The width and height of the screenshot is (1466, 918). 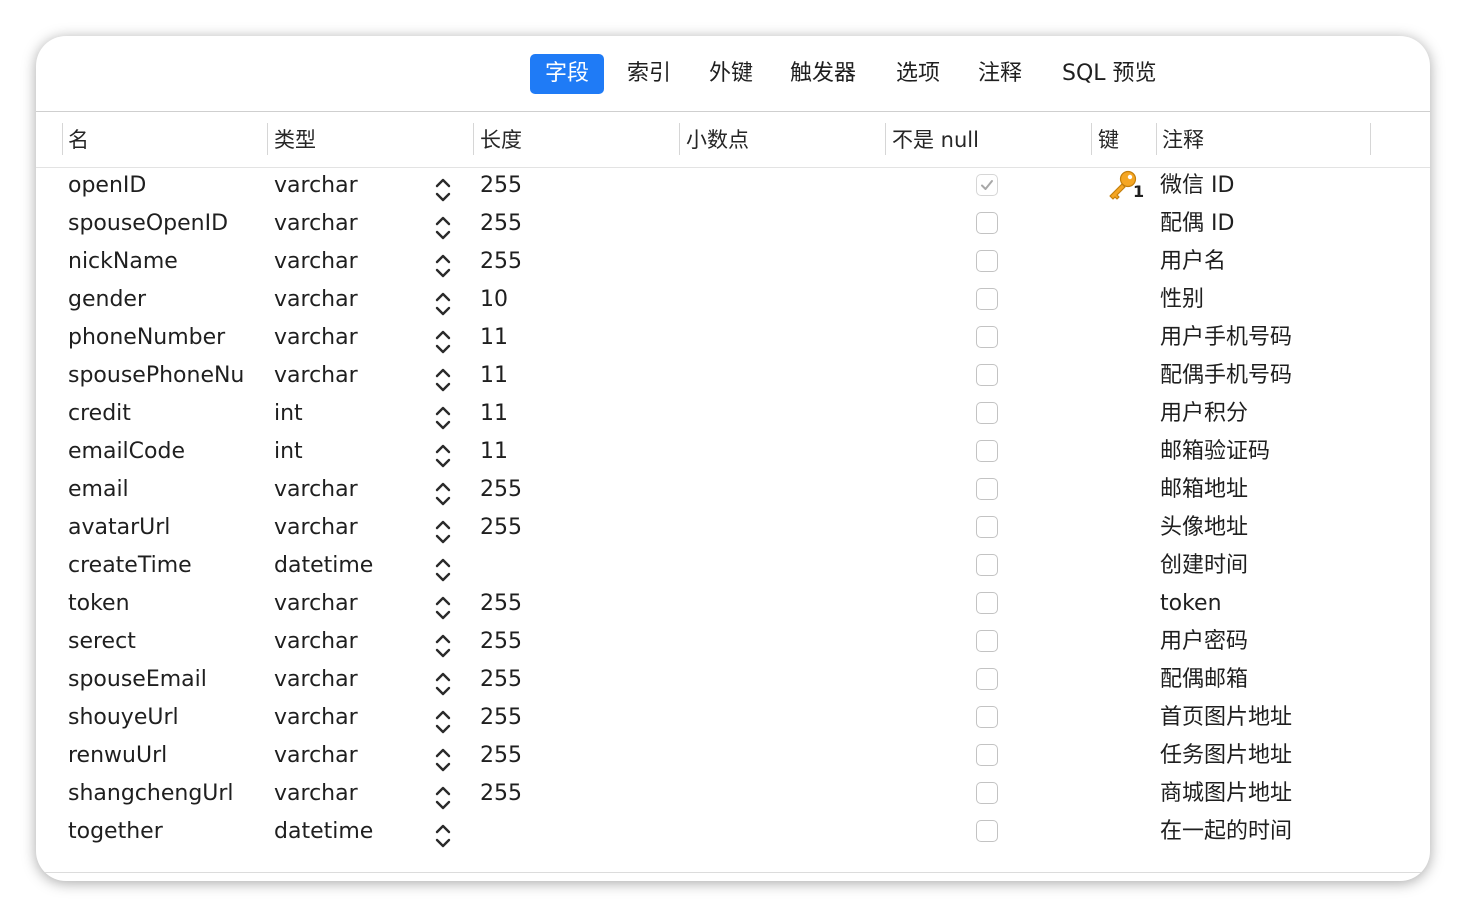 What do you see at coordinates (168, 414) in the screenshot?
I see `field-name-cell: credit` at bounding box center [168, 414].